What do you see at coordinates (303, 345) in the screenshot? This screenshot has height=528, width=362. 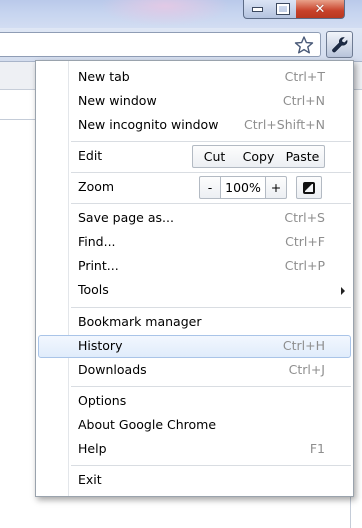 I see `menu-item-shortcut: Ctrl+H` at bounding box center [303, 345].